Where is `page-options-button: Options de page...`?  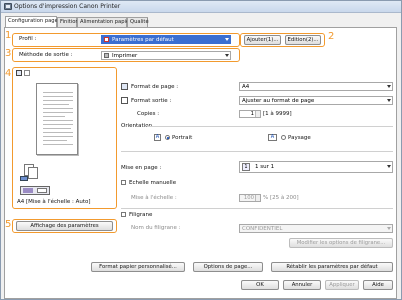
page-options-button: Options de page... is located at coordinates (228, 267).